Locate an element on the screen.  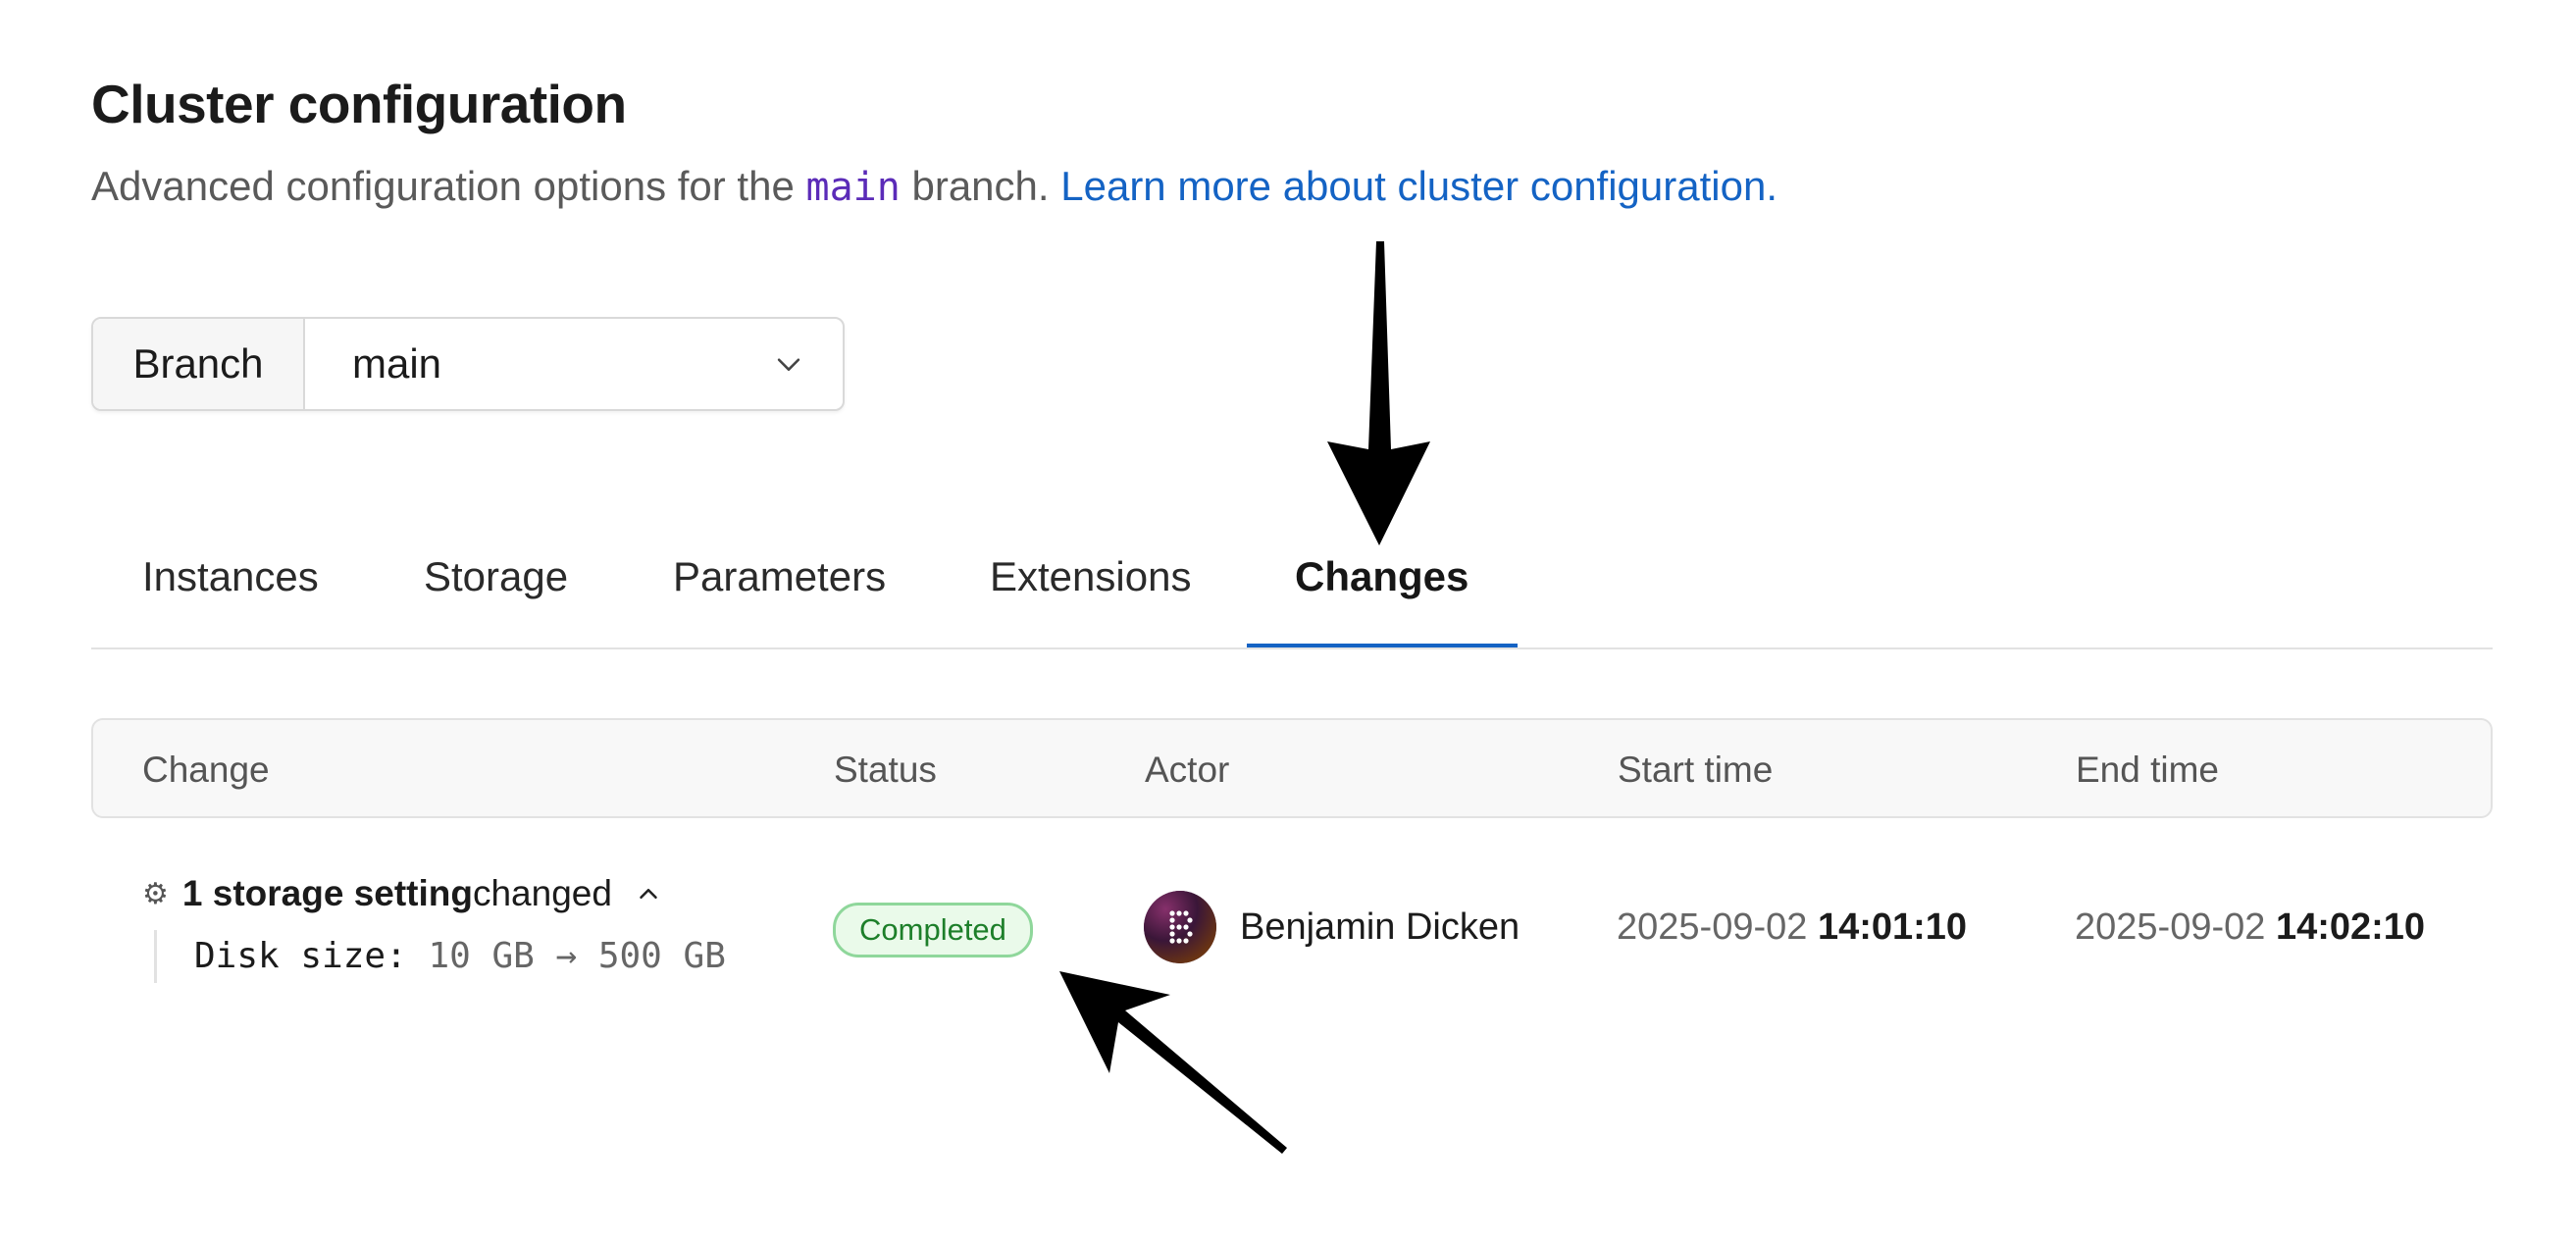
end-clock: 14:02:10 is located at coordinates (2350, 927).